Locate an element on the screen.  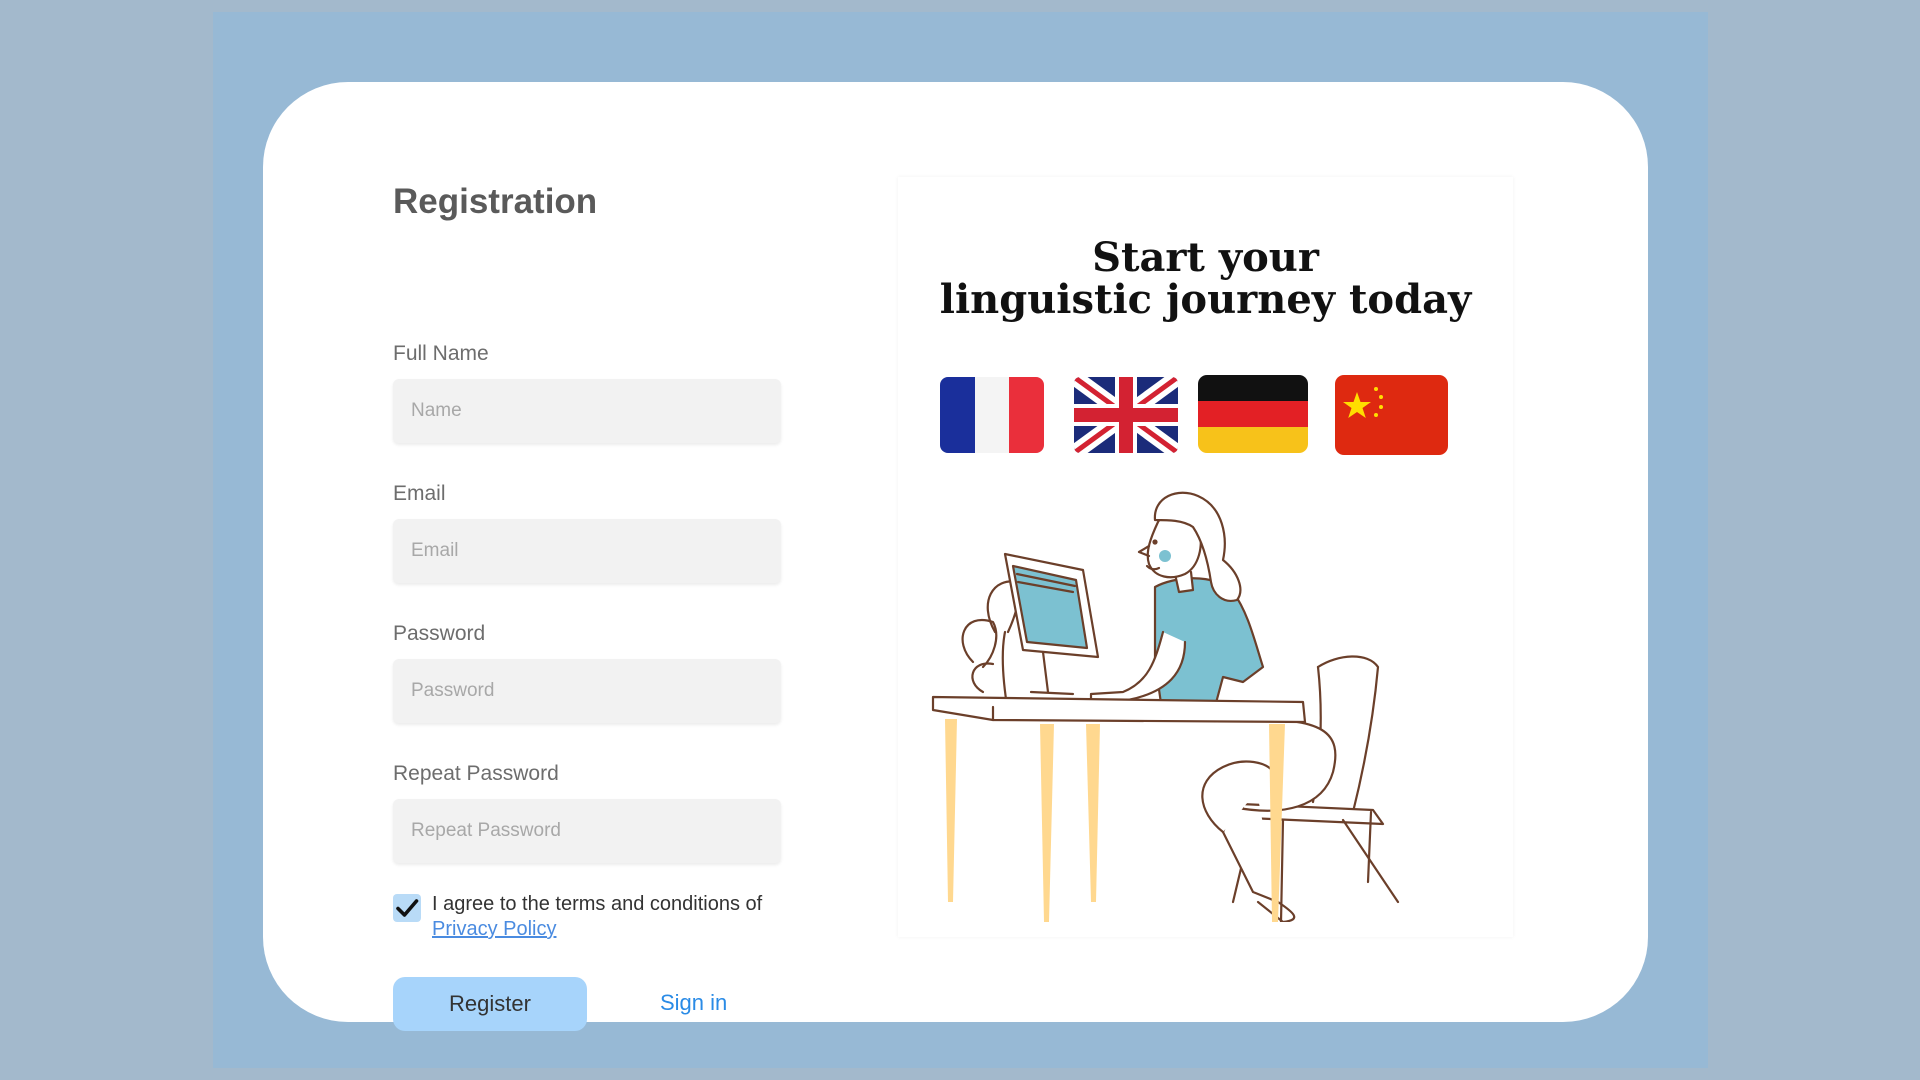
terms-text: I agree to the terms and conditions of is located at coordinates (597, 904).